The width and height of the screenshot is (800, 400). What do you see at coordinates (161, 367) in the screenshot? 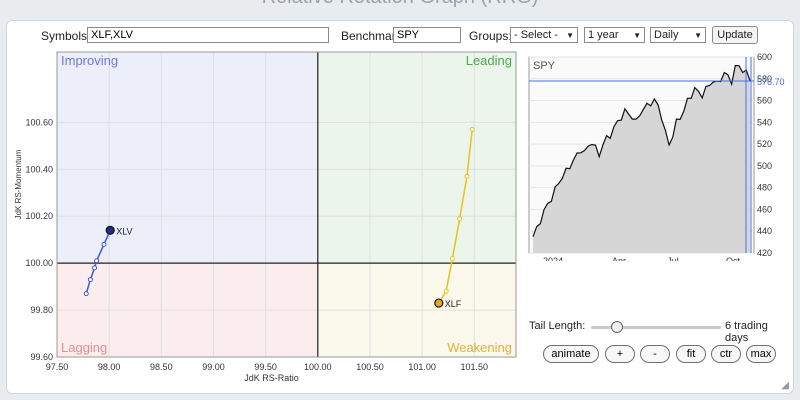
I see `x-tick-label: 98.50` at bounding box center [161, 367].